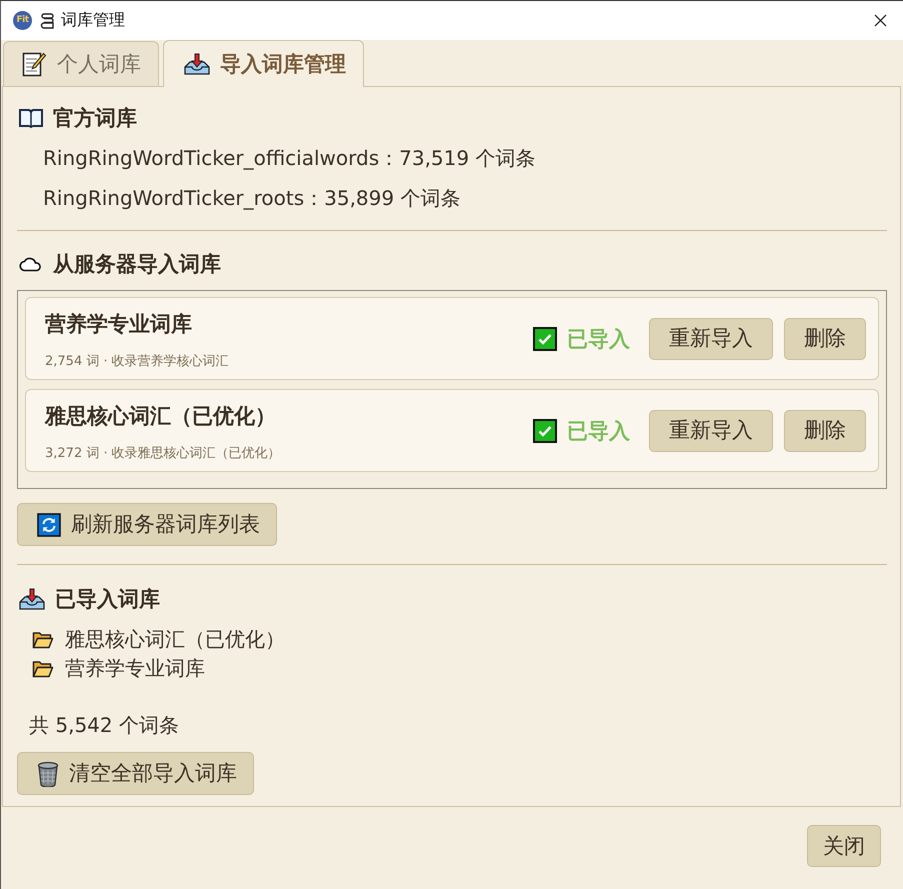 Image resolution: width=903 pixels, height=889 pixels. I want to click on imported-dictionary-item: 营养学专业词库, so click(135, 668).